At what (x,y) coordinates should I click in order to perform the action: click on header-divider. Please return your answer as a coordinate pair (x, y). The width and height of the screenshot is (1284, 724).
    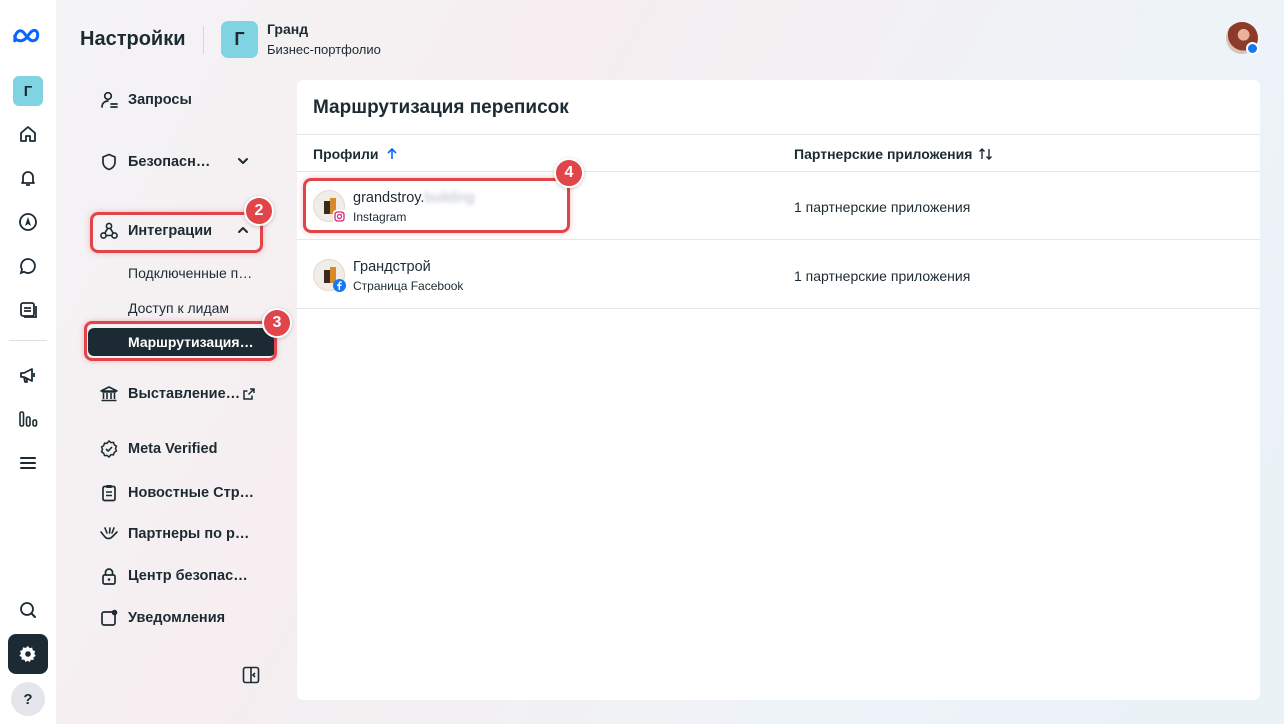
    Looking at the image, I should click on (203, 40).